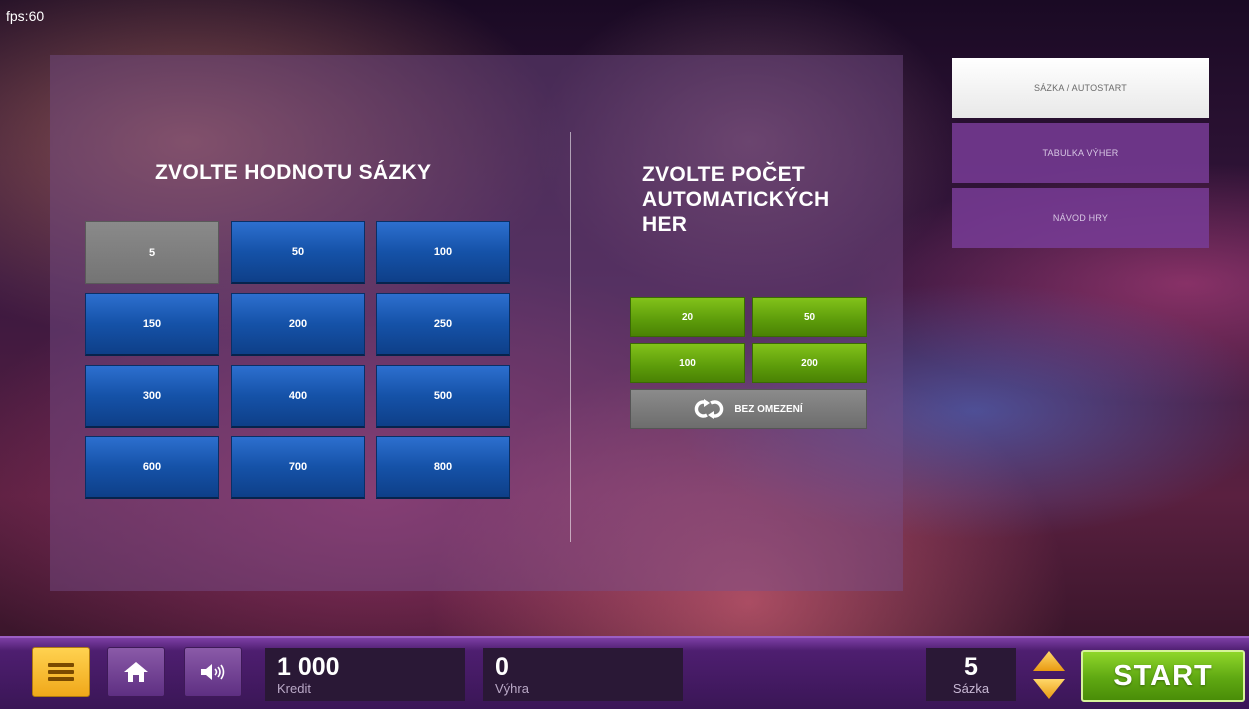 This screenshot has width=1249, height=709. I want to click on tab-paytable: TABULKA VÝHER, so click(1080, 153).